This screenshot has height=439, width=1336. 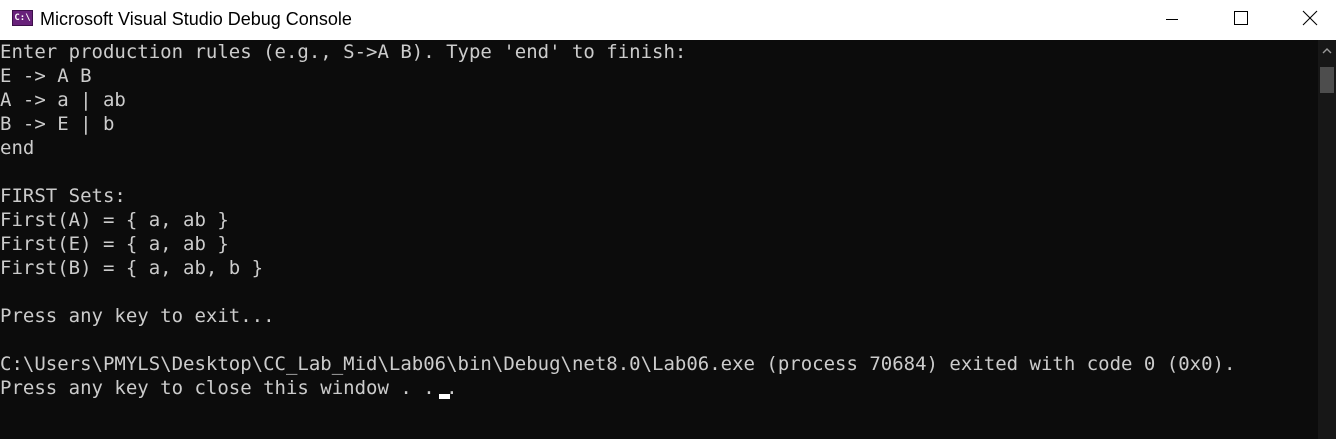 I want to click on maximize-button, so click(x=1240, y=20).